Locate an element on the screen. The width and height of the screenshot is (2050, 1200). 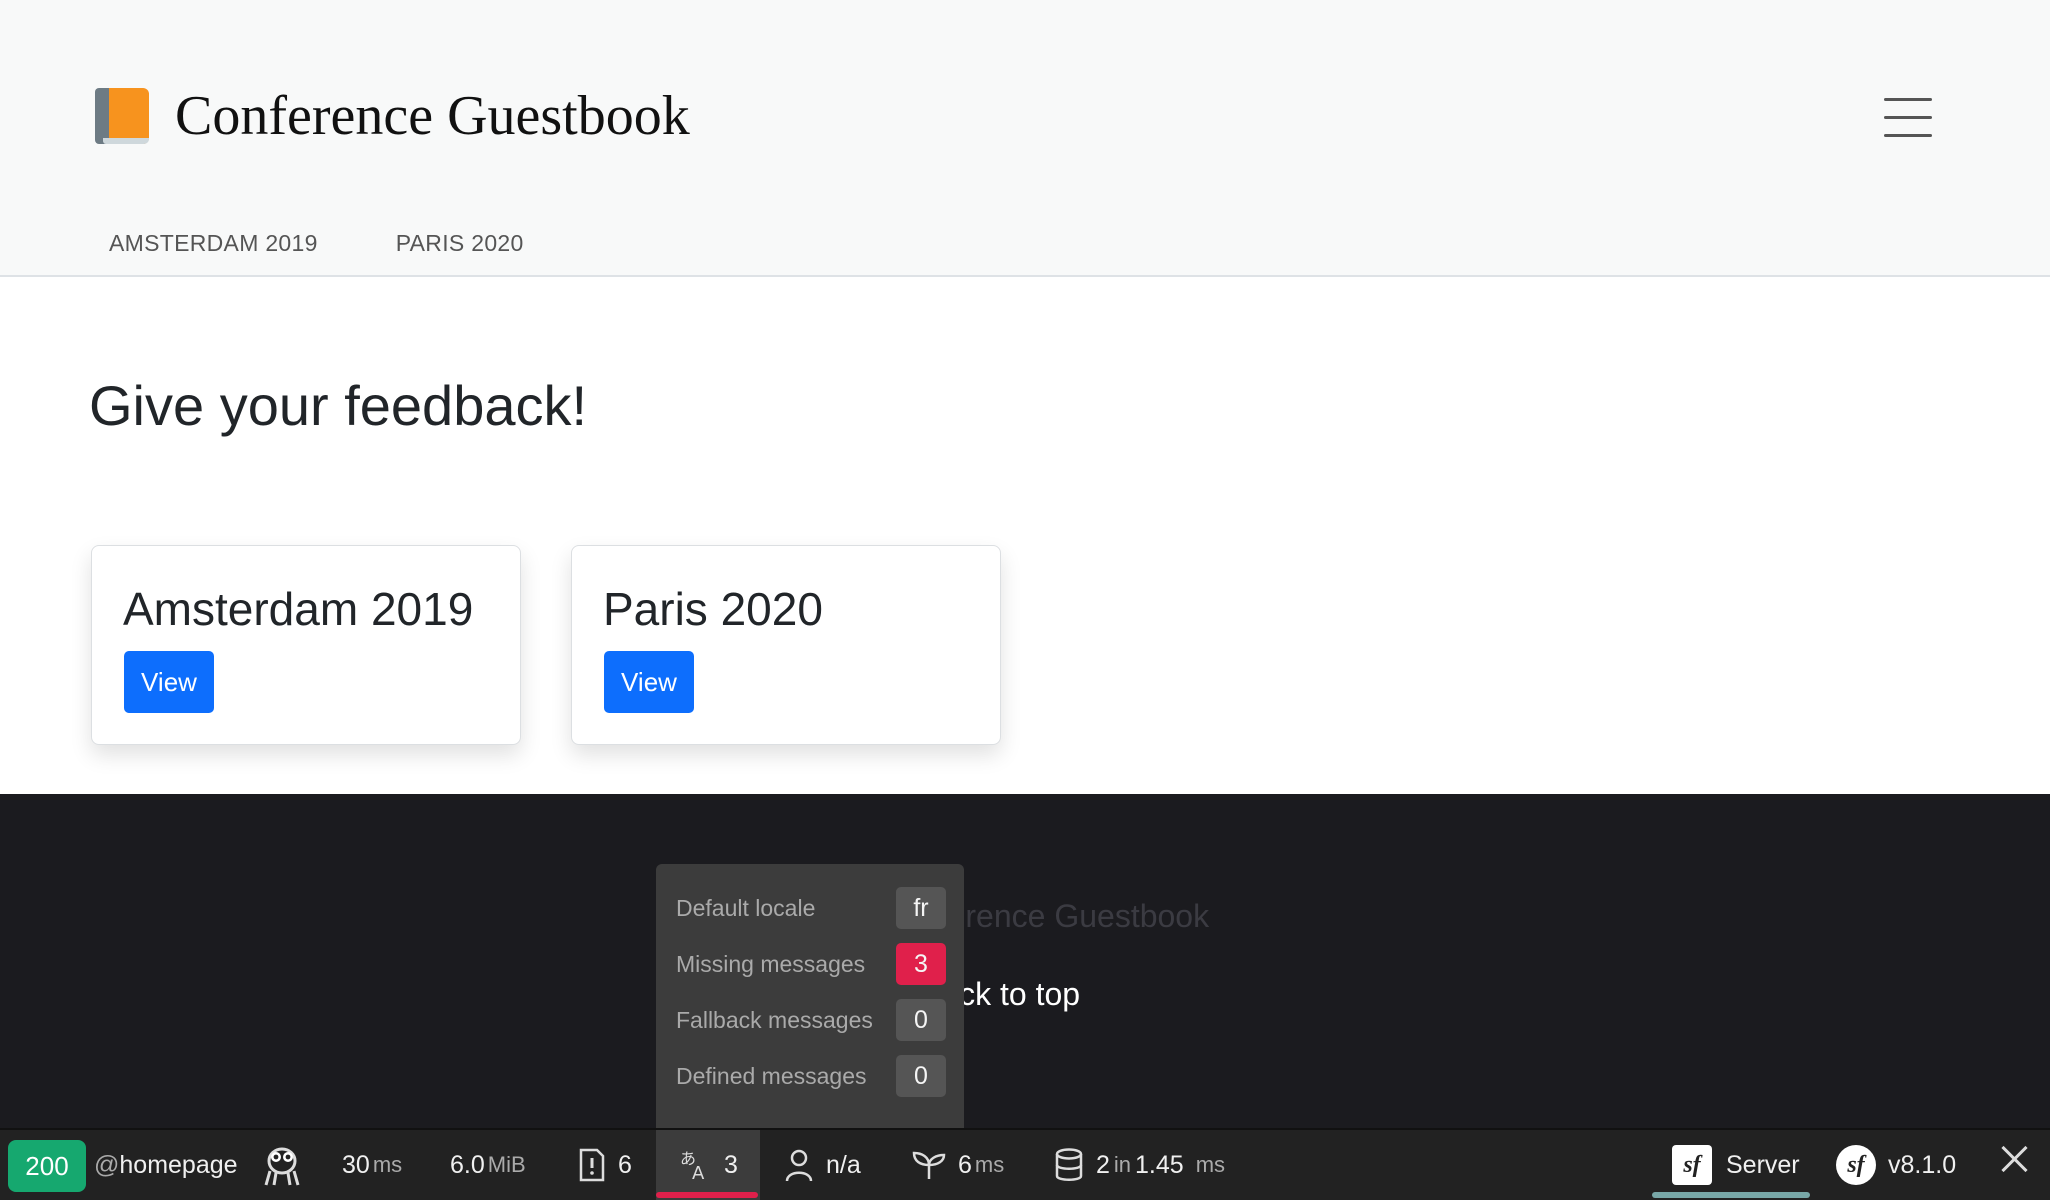
route-name: homepage is located at coordinates (178, 1164).